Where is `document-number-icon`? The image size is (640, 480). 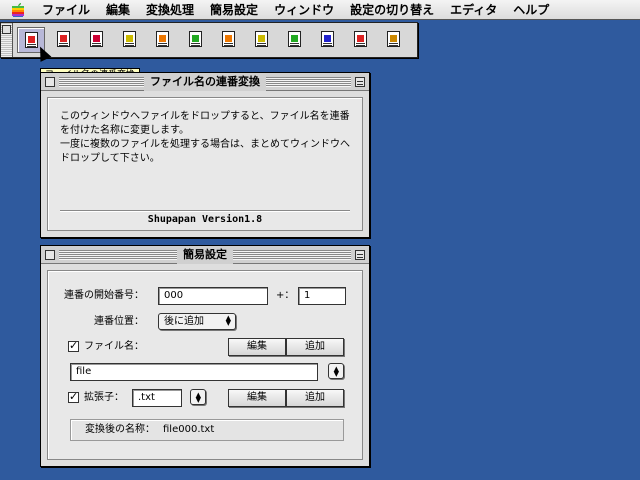 document-number-icon is located at coordinates (195, 39).